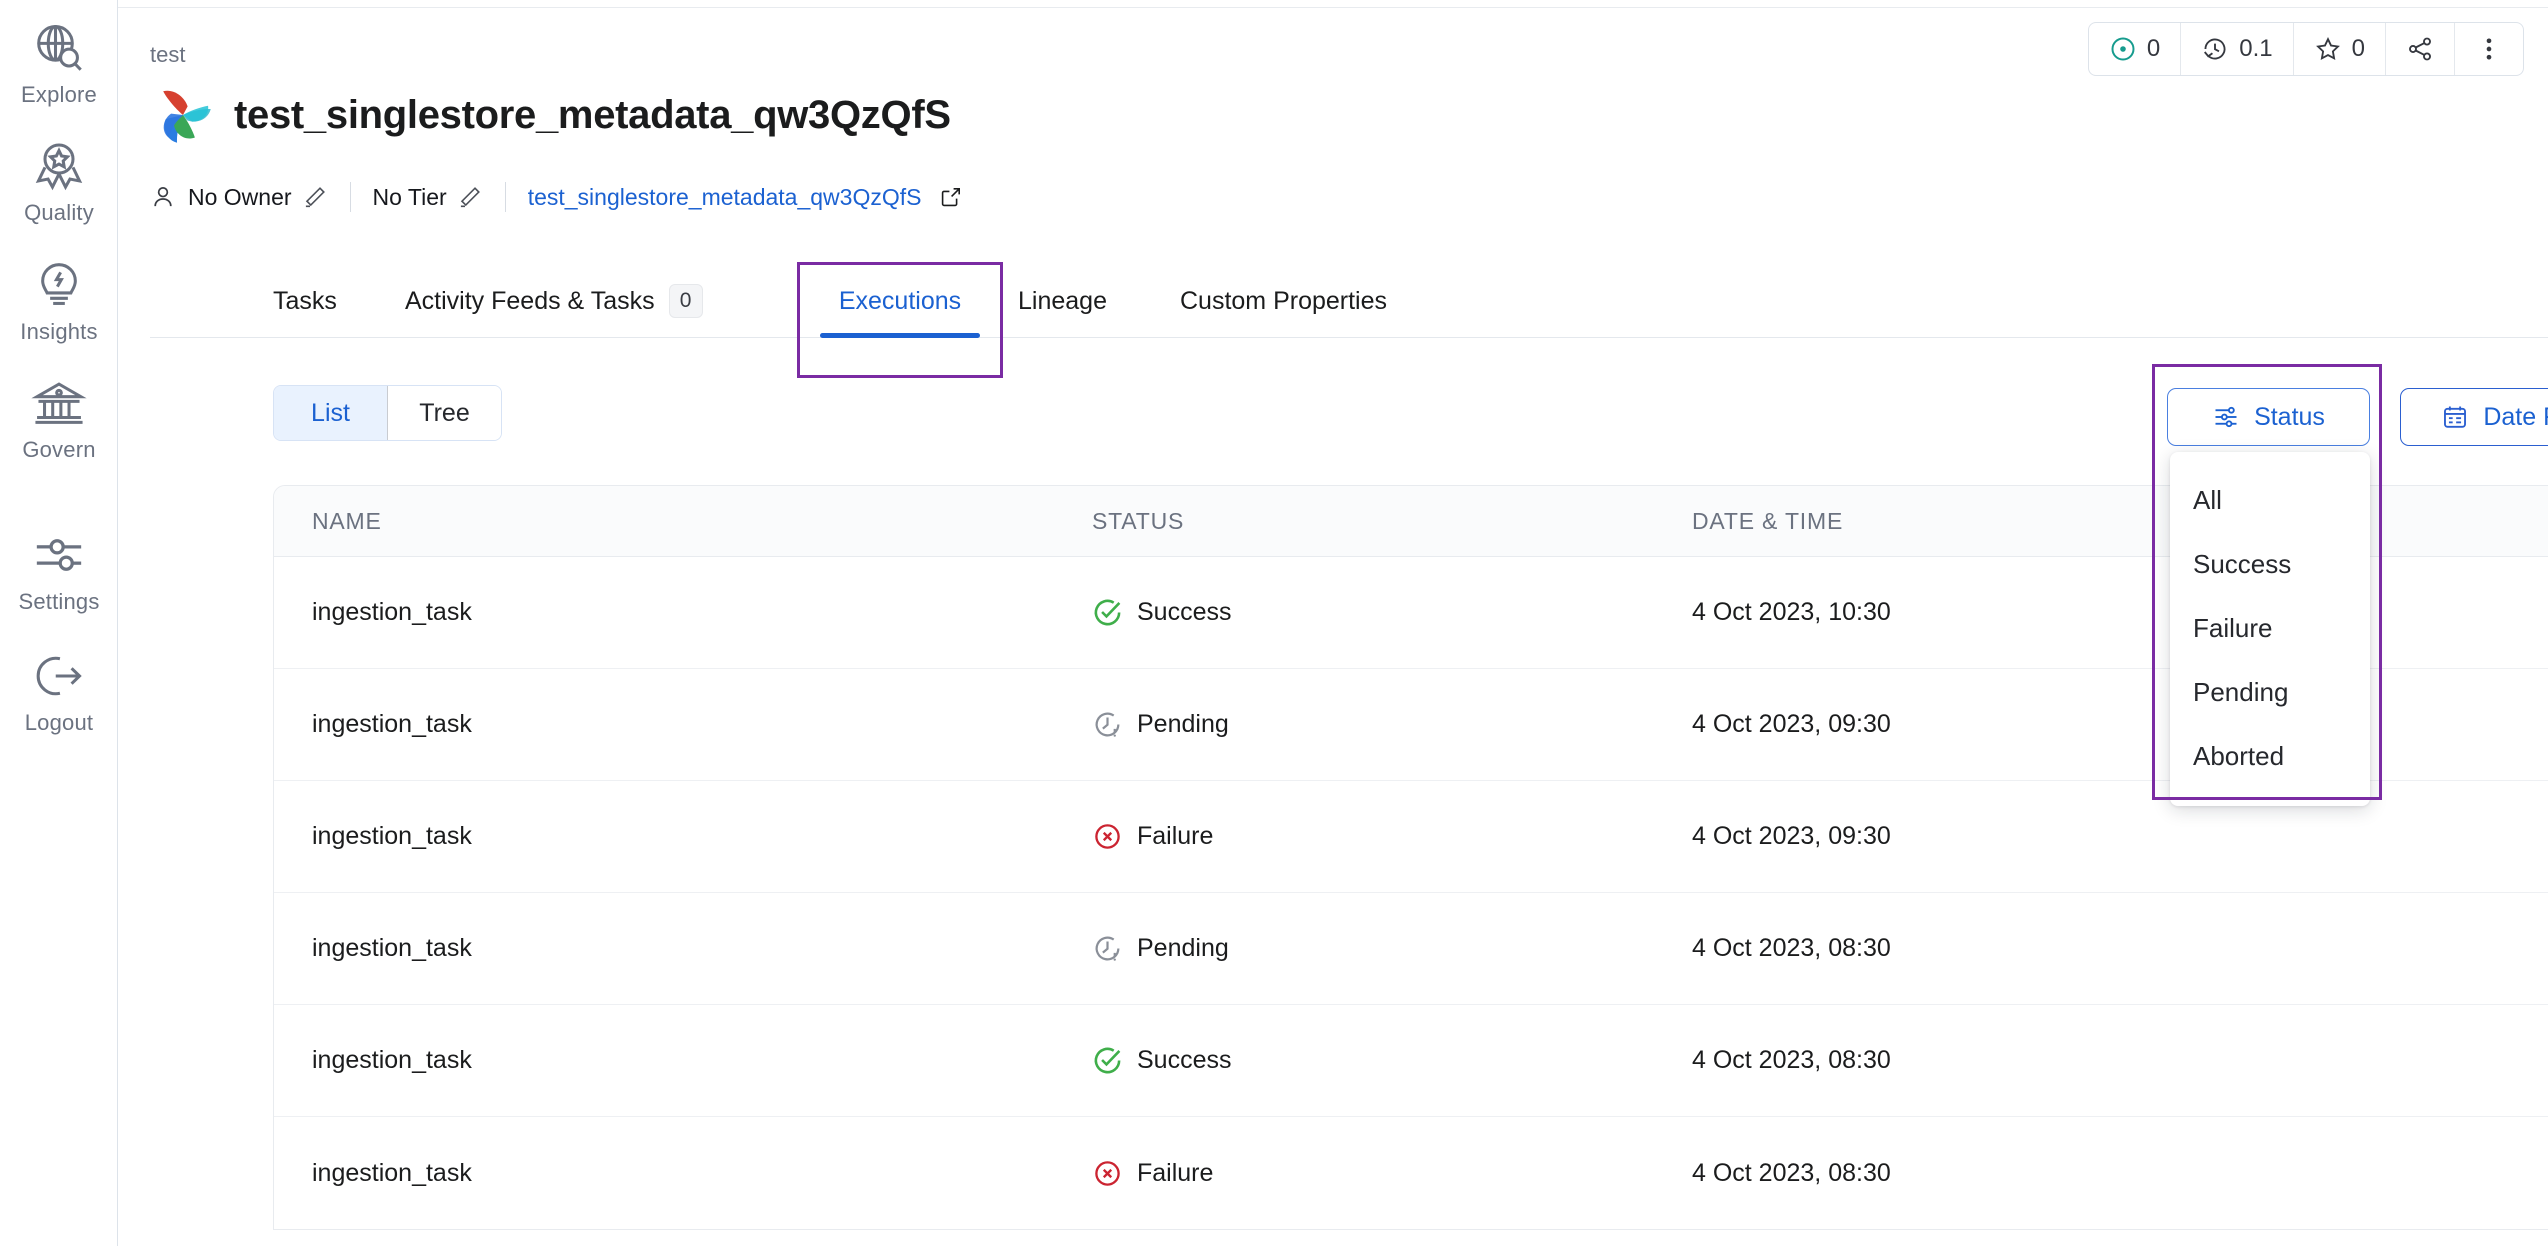 The image size is (2548, 1246). What do you see at coordinates (163, 197) in the screenshot?
I see `user-icon` at bounding box center [163, 197].